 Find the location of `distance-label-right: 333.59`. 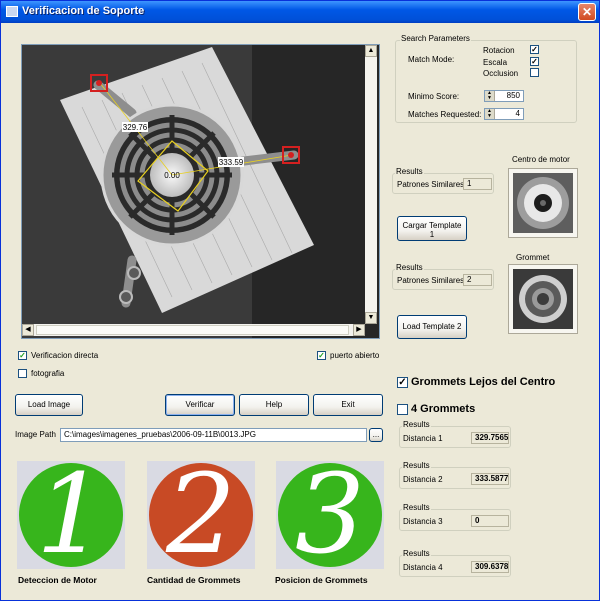

distance-label-right: 333.59 is located at coordinates (231, 162).